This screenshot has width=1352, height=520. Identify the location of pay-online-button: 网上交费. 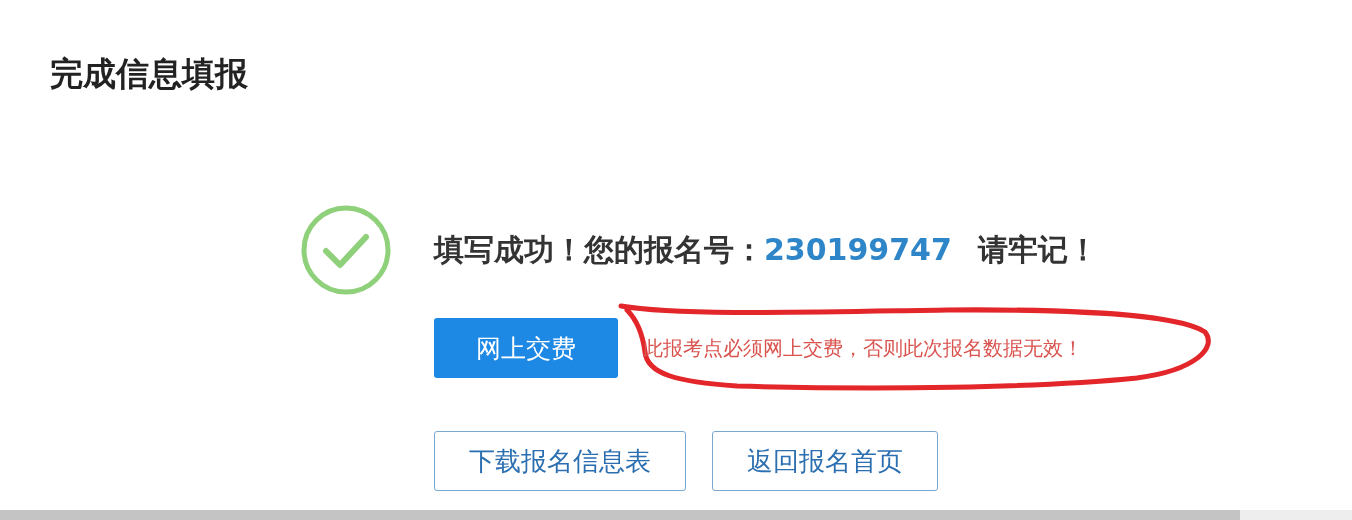
(526, 348).